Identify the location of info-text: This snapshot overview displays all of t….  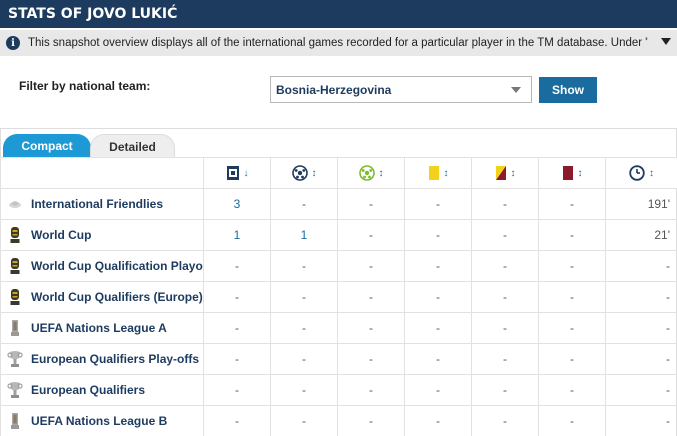
(338, 43).